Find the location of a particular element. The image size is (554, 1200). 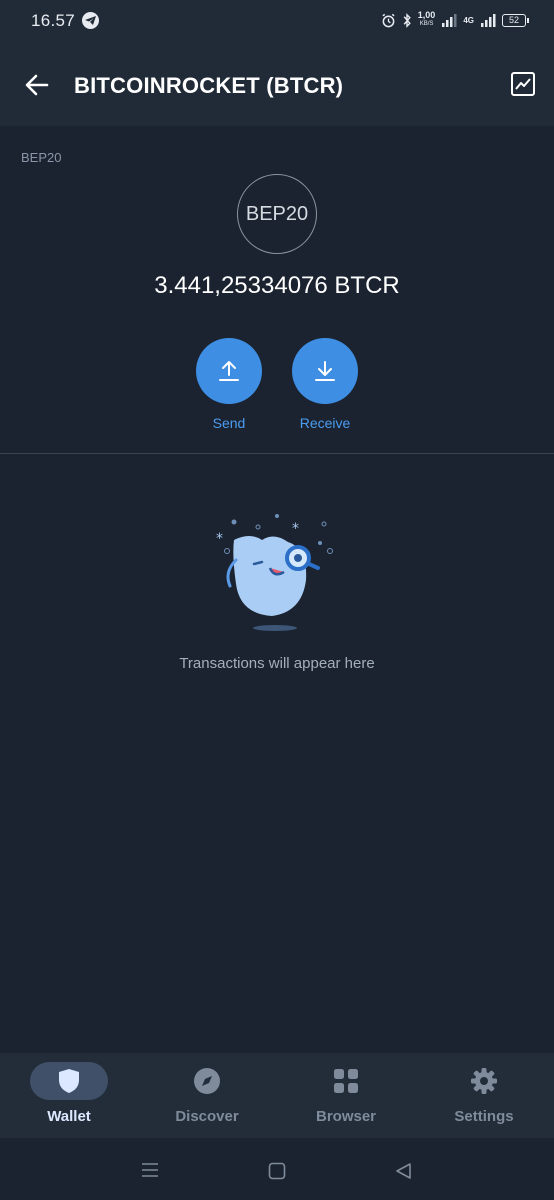

nav-wallet-pill is located at coordinates (69, 1081).